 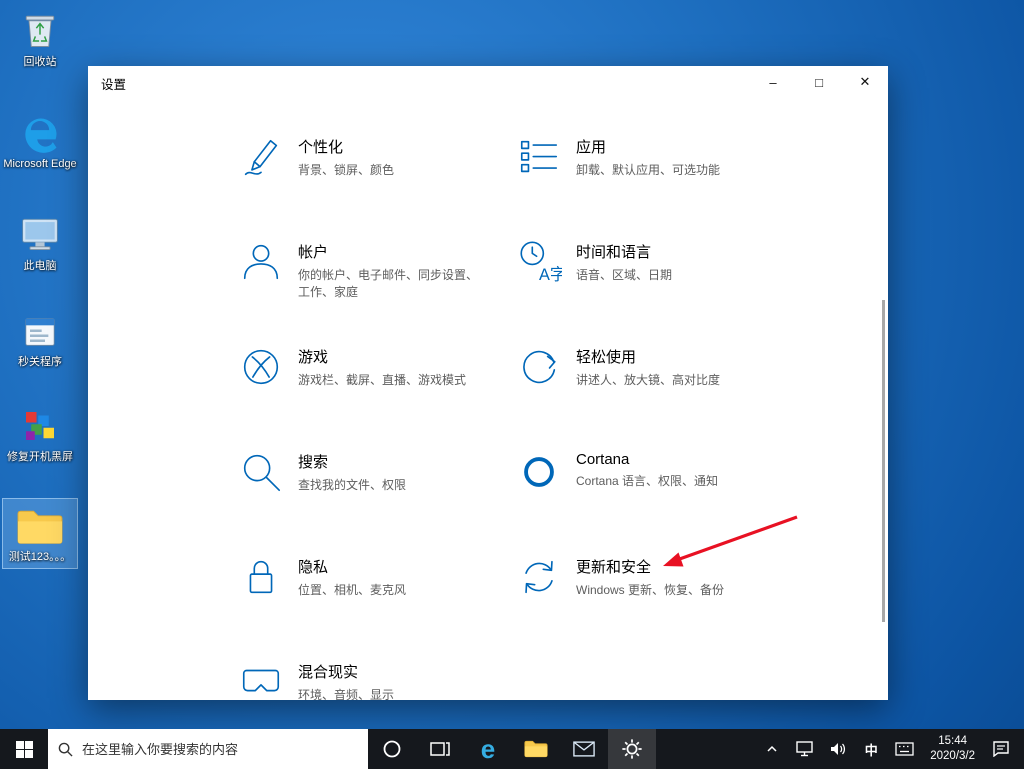 I want to click on keyboard-icon, so click(x=904, y=749).